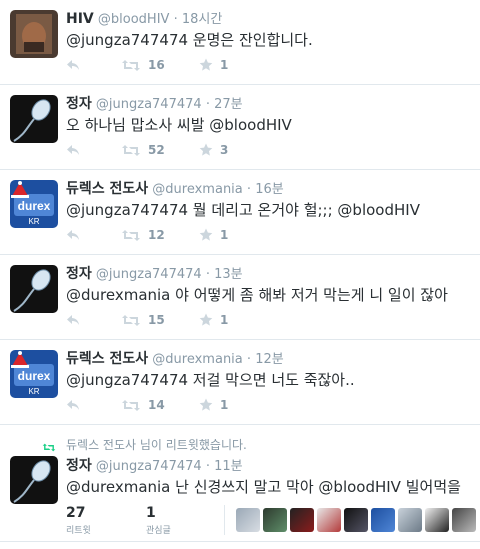  What do you see at coordinates (189, 40) in the screenshot?
I see `tweet-text: @jungza747474 운명은 잔인합니다.` at bounding box center [189, 40].